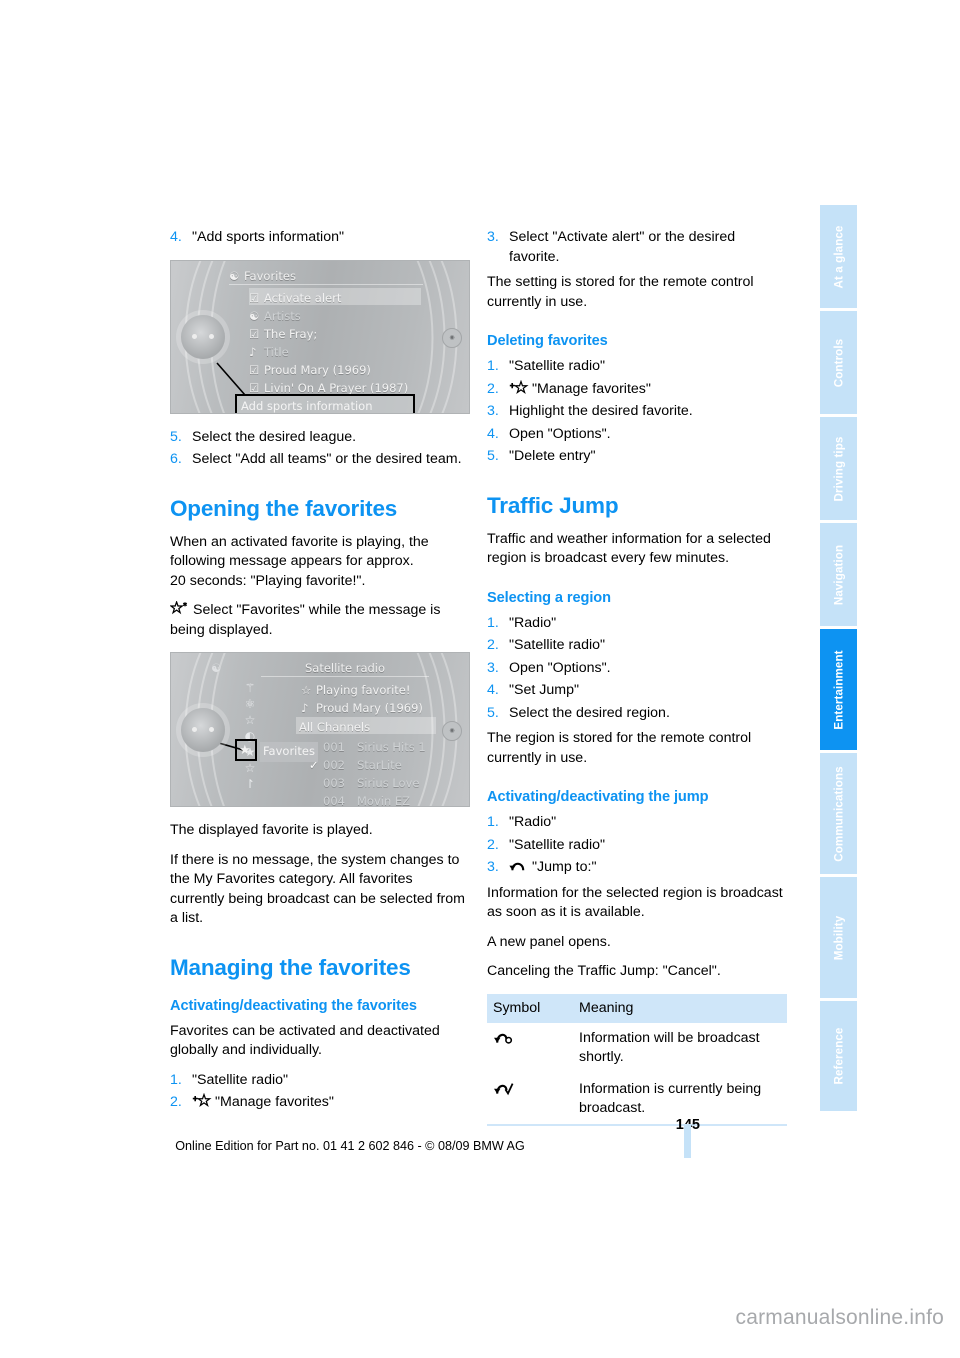 The image size is (960, 1358). Describe the element at coordinates (552, 456) in the screenshot. I see `step-text: "Delete entry"` at that location.